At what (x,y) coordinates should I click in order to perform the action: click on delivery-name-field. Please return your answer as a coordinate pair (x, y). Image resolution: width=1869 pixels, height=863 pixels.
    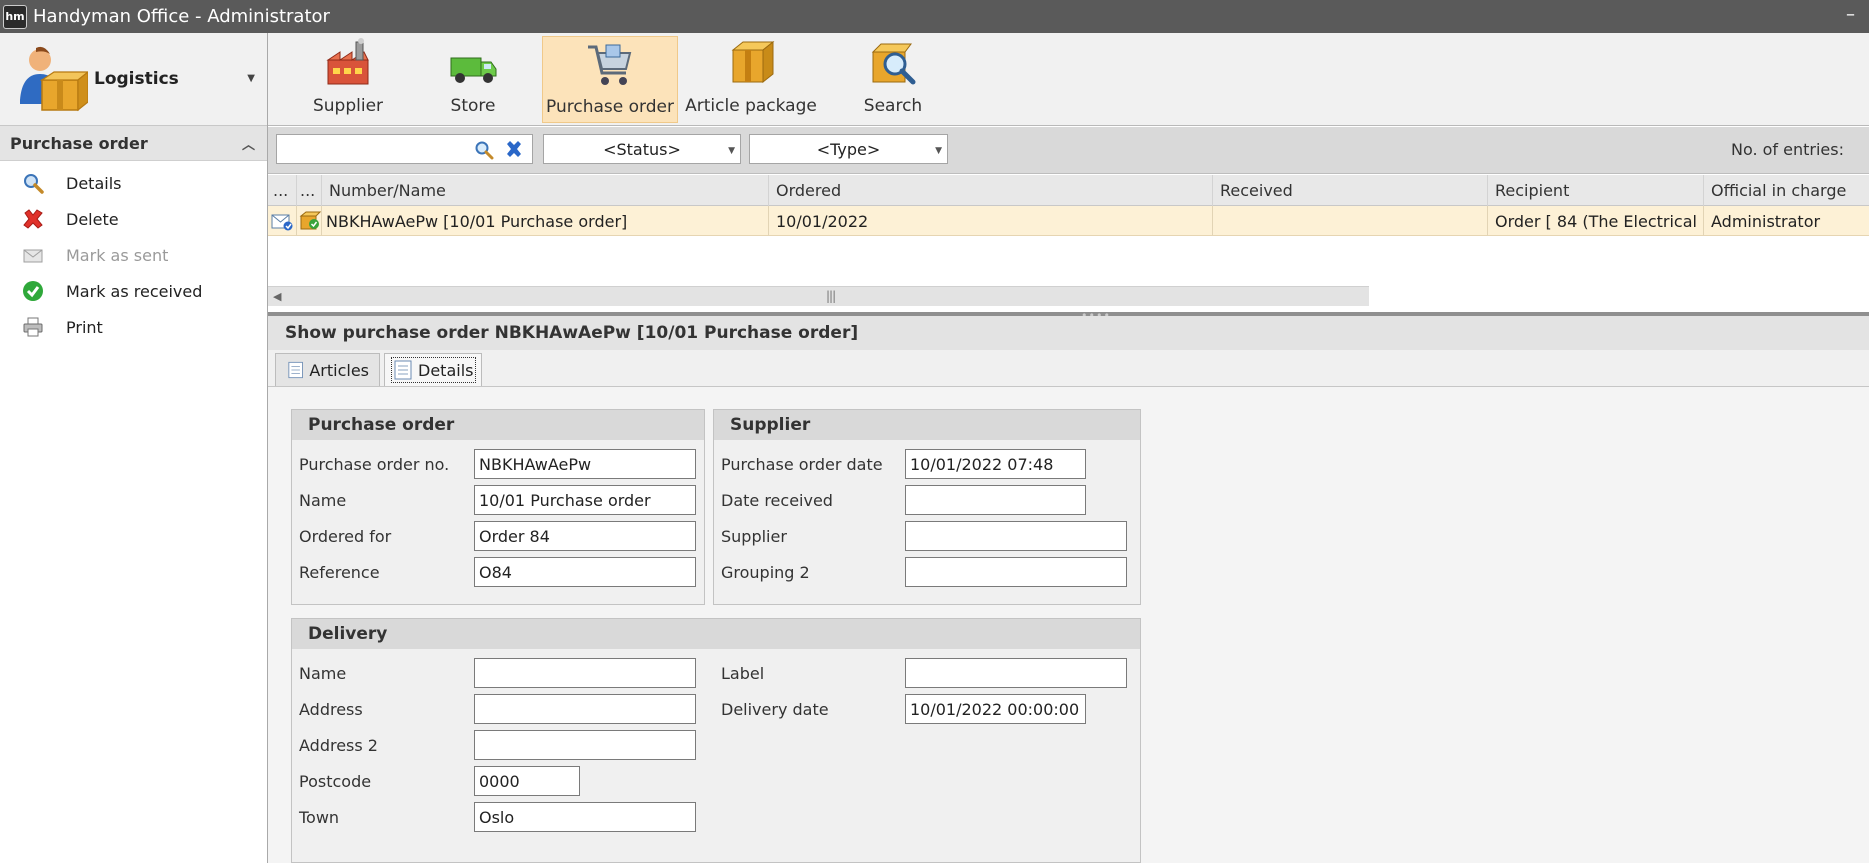
    Looking at the image, I should click on (585, 673).